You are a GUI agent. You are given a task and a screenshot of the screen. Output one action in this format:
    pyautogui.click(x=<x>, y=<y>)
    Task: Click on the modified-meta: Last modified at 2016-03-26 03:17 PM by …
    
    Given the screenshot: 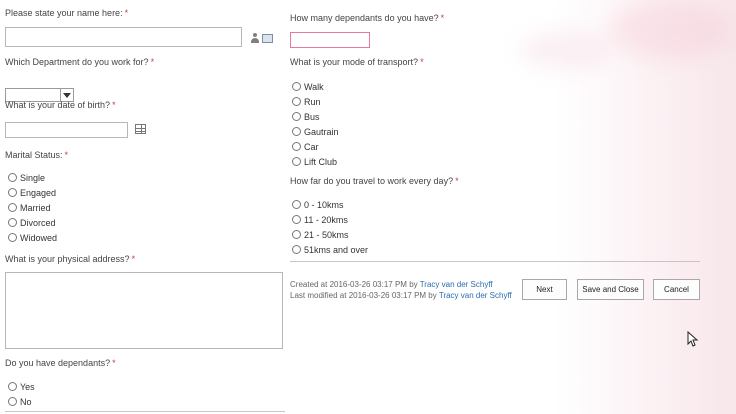 What is the action you would take?
    pyautogui.click(x=401, y=295)
    